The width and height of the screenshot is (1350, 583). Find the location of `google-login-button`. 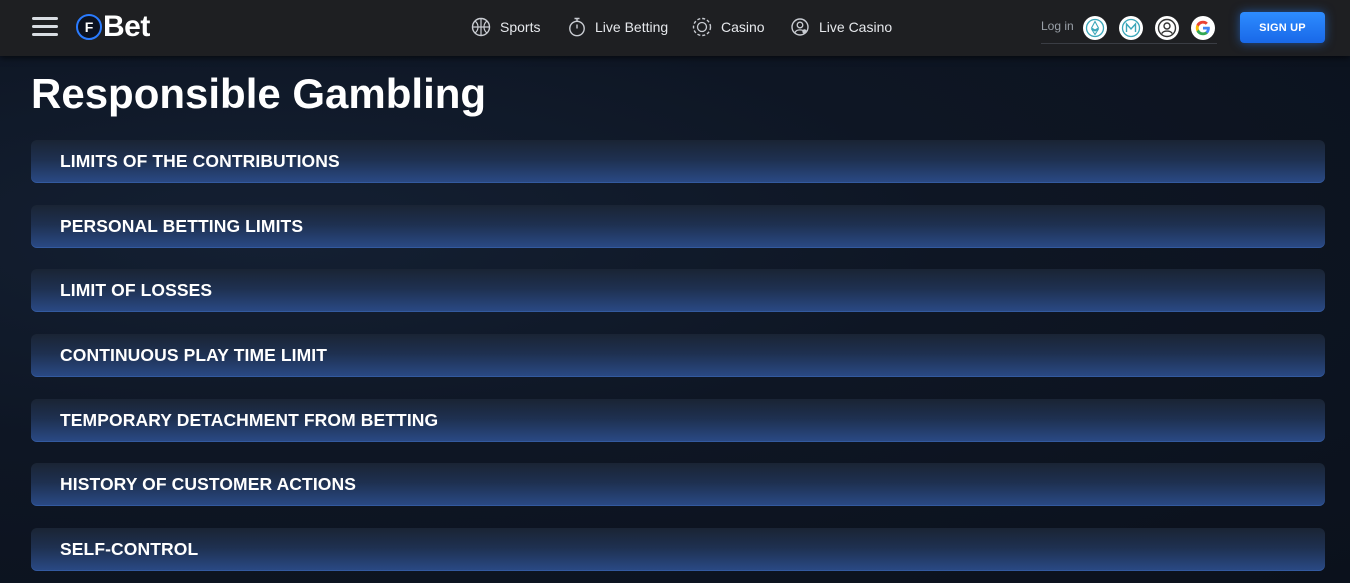

google-login-button is located at coordinates (1203, 28).